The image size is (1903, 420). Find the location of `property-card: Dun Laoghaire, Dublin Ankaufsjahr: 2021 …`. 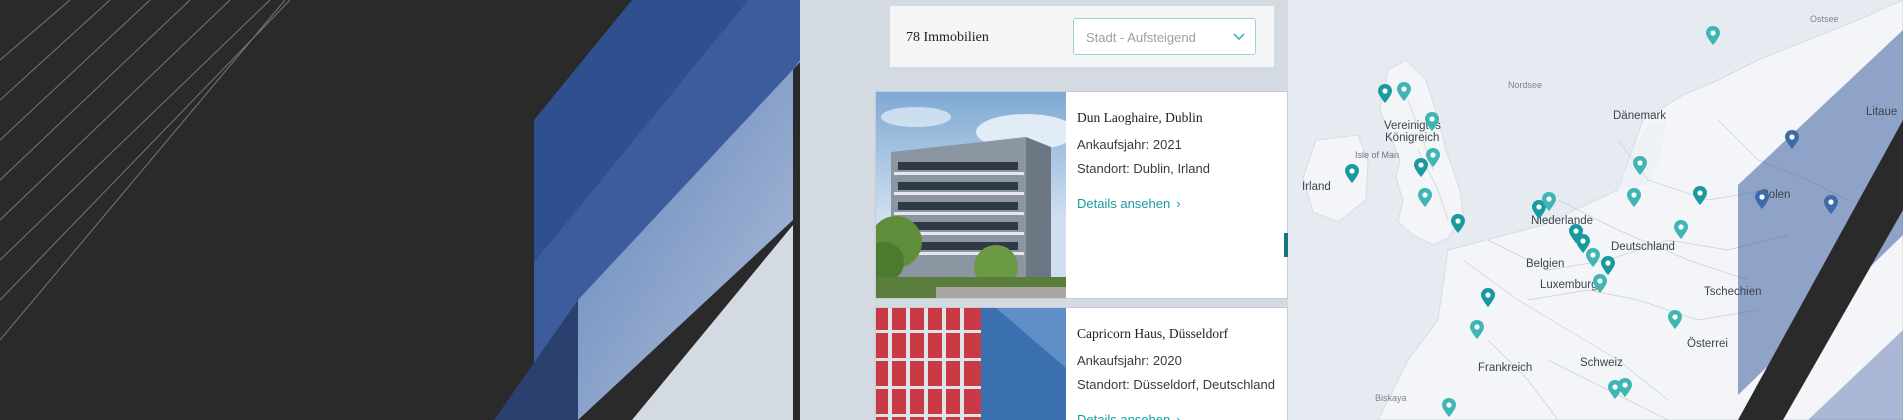

property-card: Dun Laoghaire, Dublin Ankaufsjahr: 2021 … is located at coordinates (1081, 195).